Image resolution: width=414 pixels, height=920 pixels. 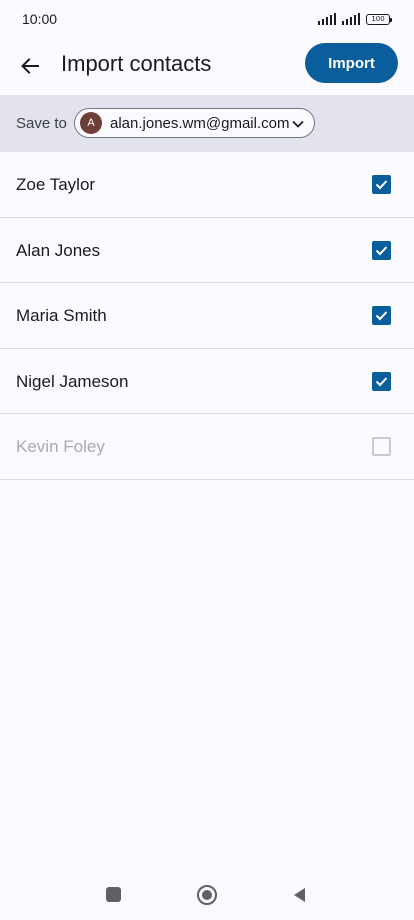 I want to click on contact-row-maria-smith: Maria Smith, so click(x=207, y=316).